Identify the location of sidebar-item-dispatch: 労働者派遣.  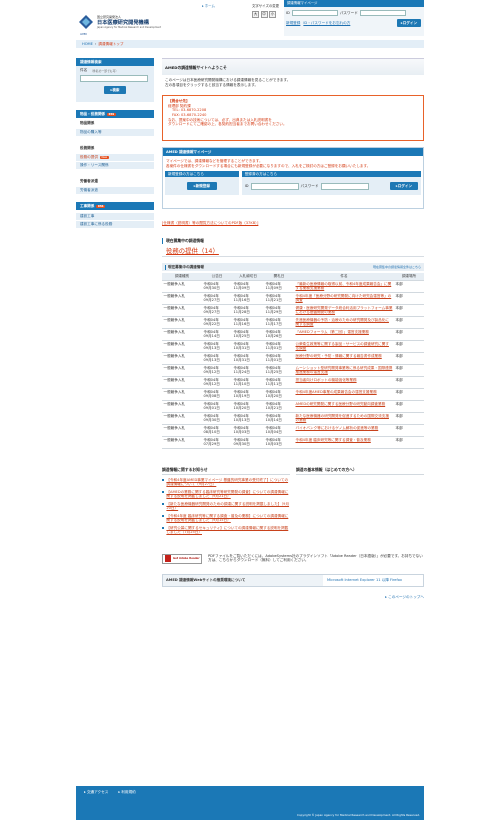
(115, 190).